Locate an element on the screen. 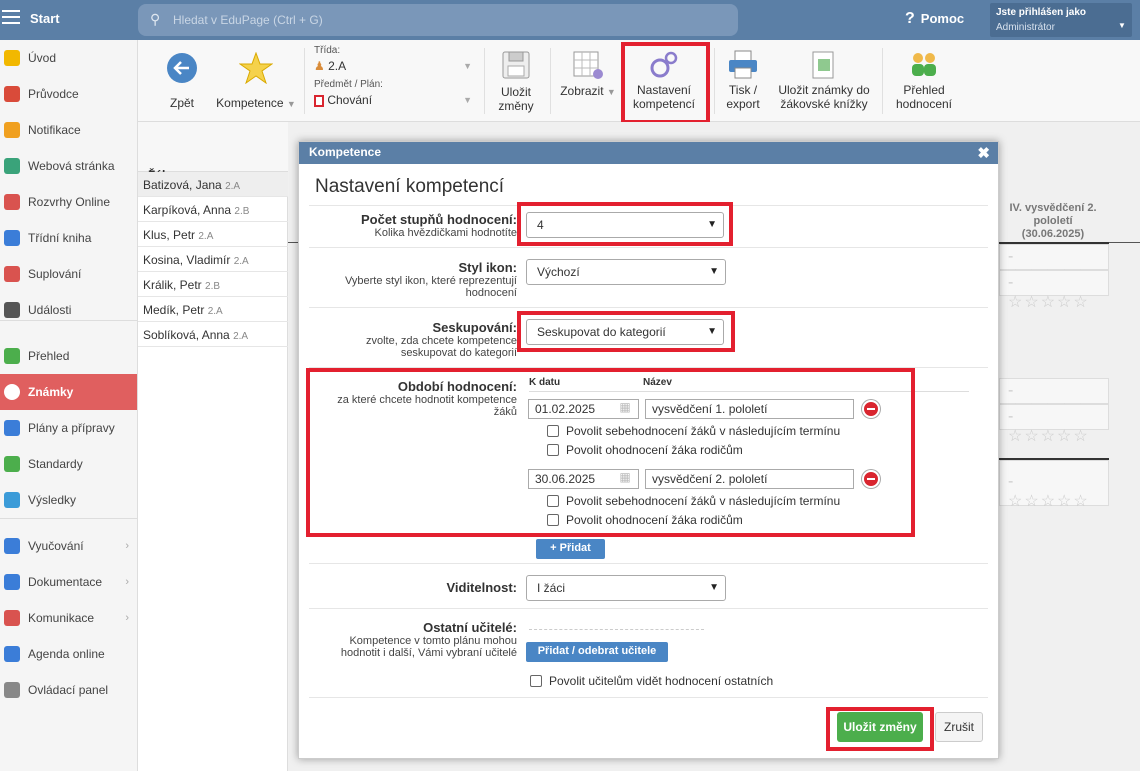 This screenshot has height=771, width=1140. sidebar-item-2: Průvodce is located at coordinates (68, 94).